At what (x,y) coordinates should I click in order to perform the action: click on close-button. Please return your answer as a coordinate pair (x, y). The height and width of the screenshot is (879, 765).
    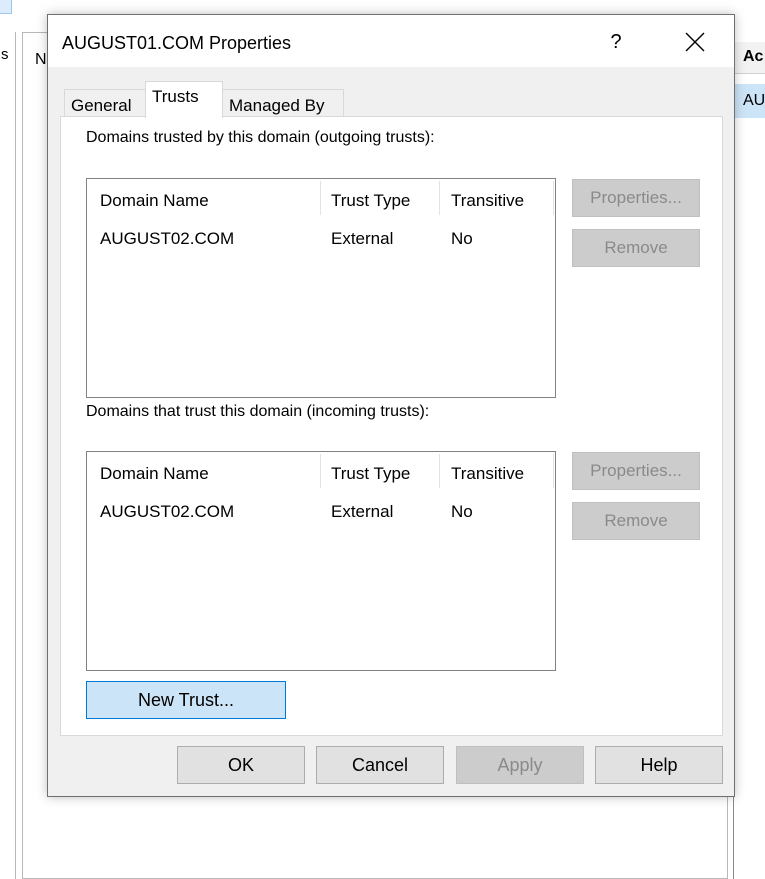
    Looking at the image, I should click on (695, 42).